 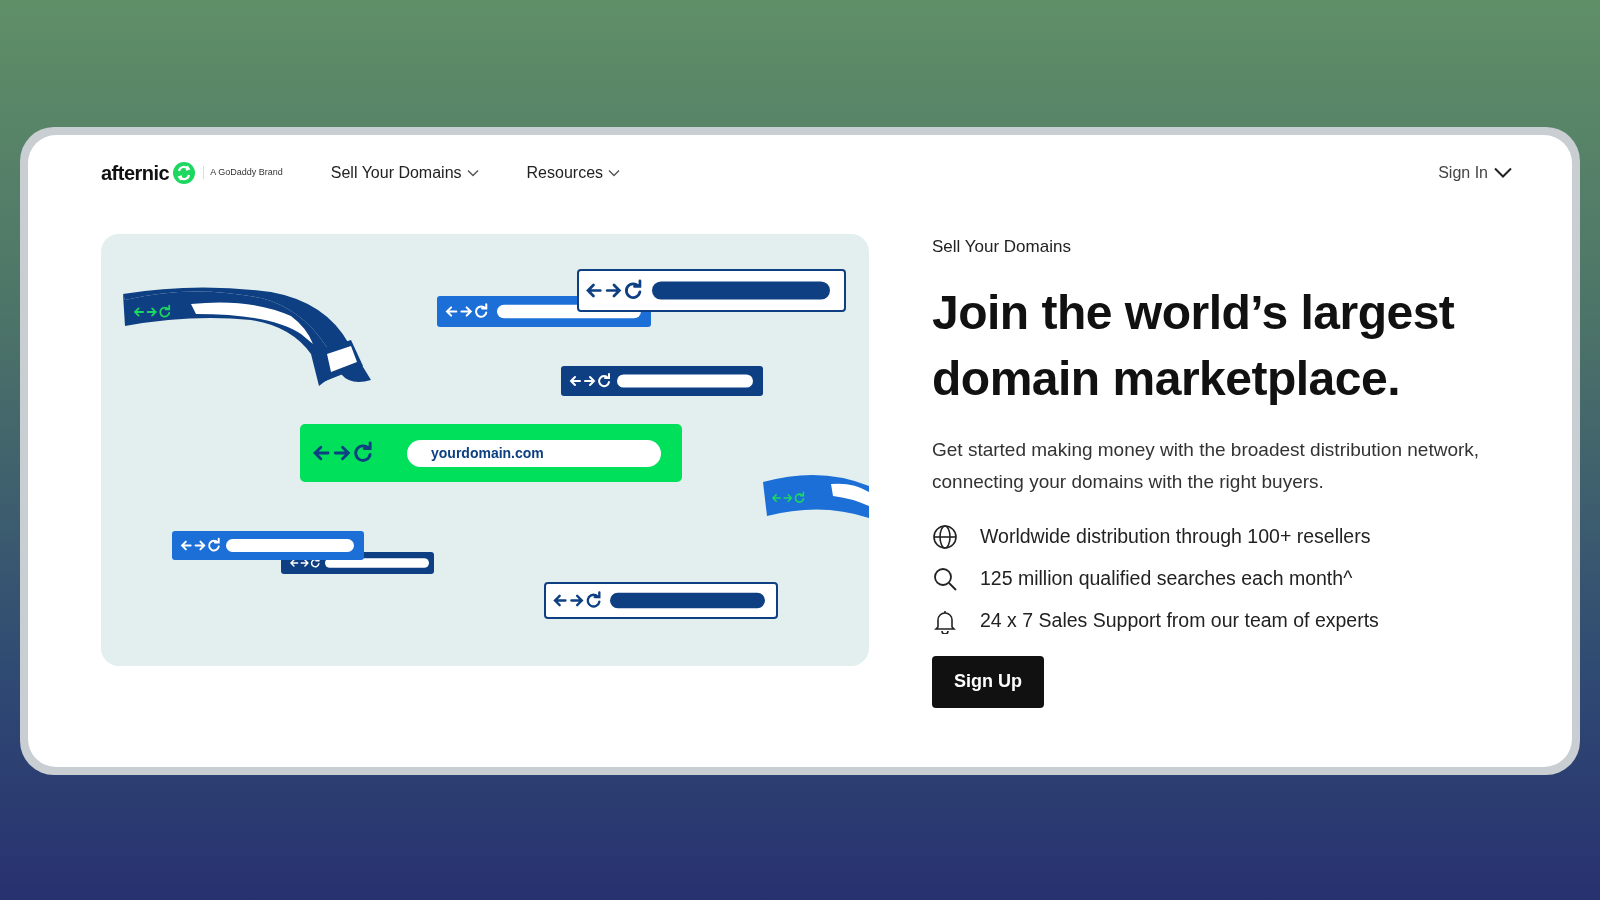 I want to click on logo-text: afternic, so click(x=135, y=172).